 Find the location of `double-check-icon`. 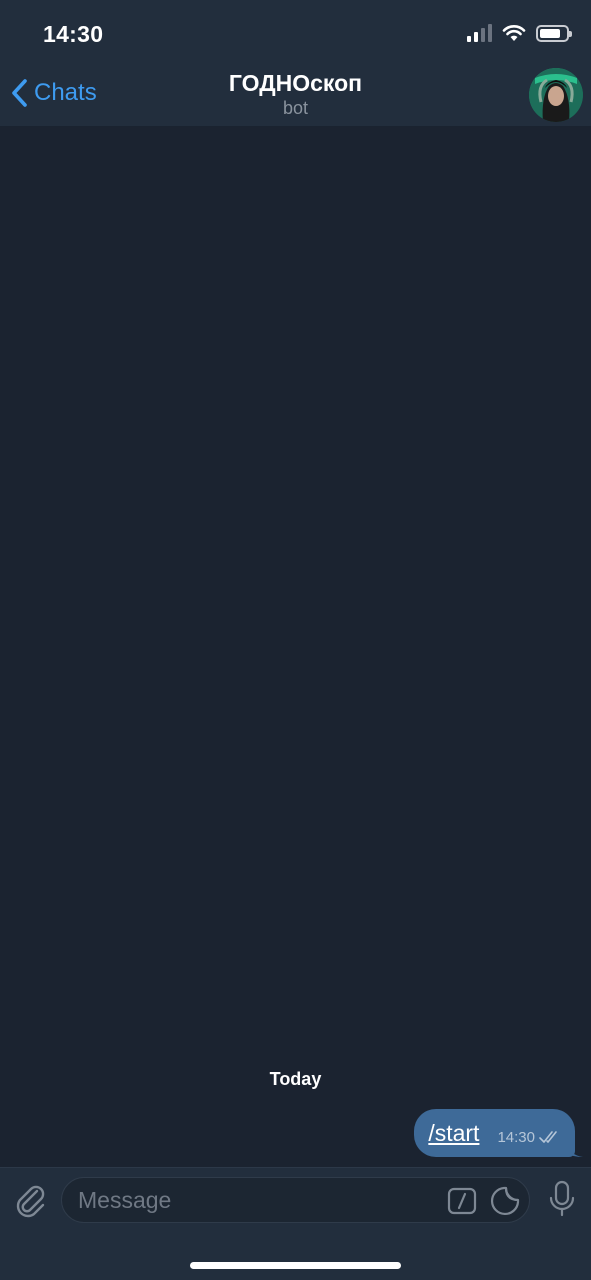

double-check-icon is located at coordinates (548, 1137).